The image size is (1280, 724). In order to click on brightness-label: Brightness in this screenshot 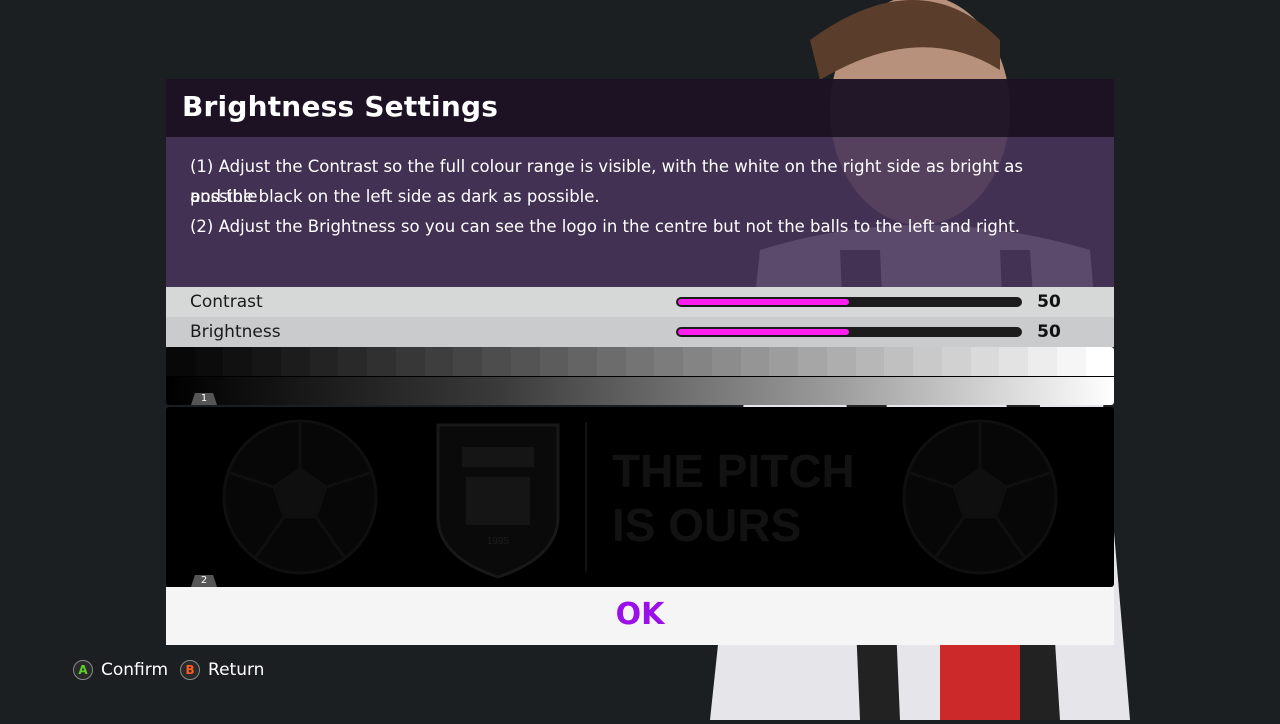, I will do `click(235, 332)`.